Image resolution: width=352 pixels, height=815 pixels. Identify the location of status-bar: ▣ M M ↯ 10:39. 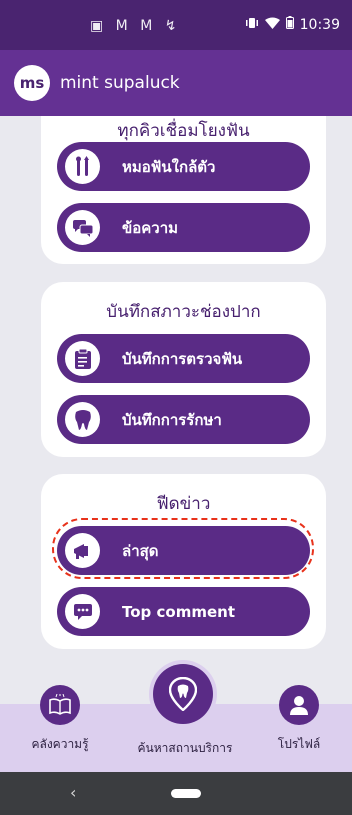
(176, 25).